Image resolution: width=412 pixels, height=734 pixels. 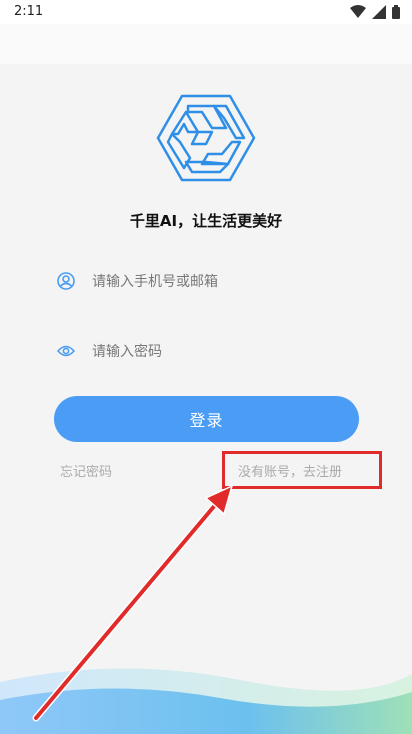 I want to click on eye-icon, so click(x=66, y=351).